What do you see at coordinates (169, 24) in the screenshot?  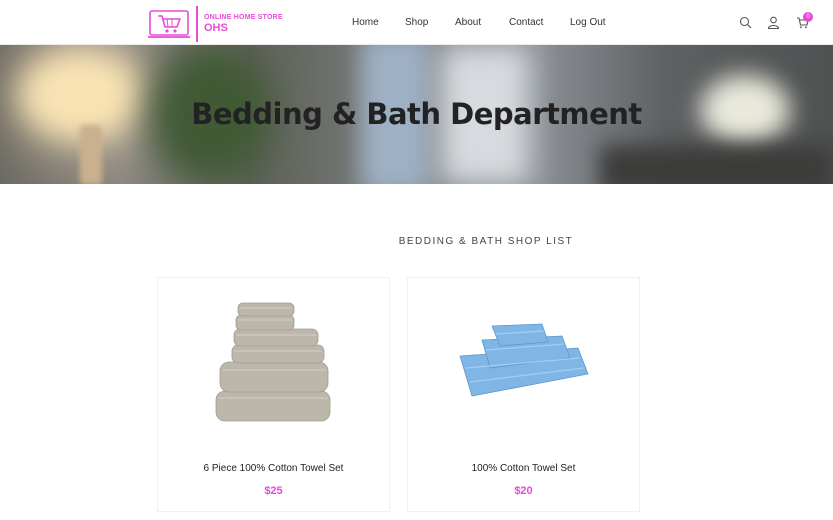 I see `shopping-cart-laptop-icon` at bounding box center [169, 24].